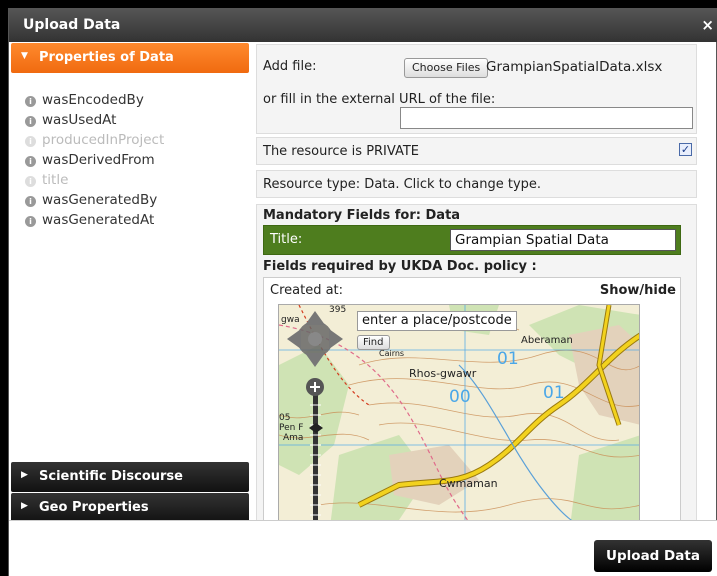  I want to click on show-hide-toggle: Show/hide, so click(638, 290).